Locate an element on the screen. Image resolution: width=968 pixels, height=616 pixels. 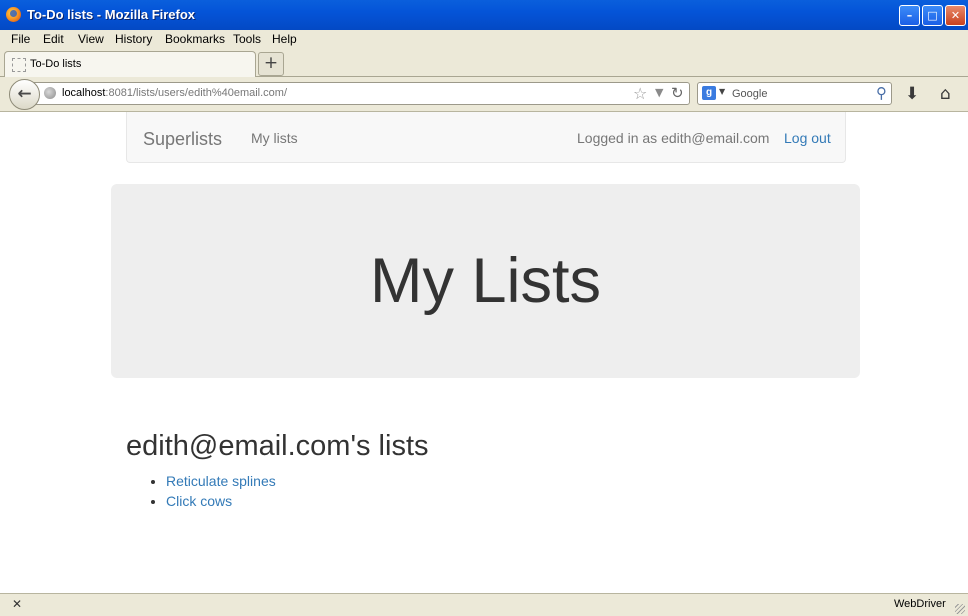
lists-heading: edith@email.com's lists is located at coordinates (277, 446).